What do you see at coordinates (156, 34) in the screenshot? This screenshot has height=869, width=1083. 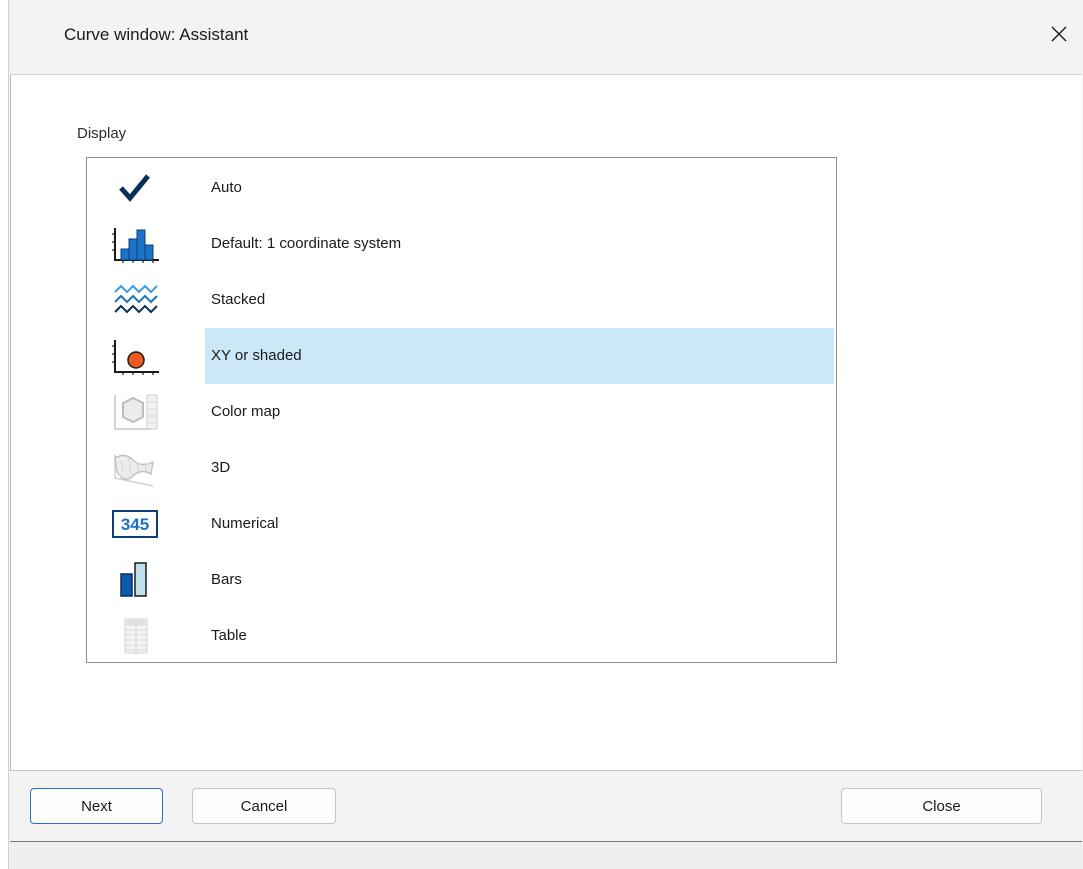 I see `window-title: Curve window: Assistant` at bounding box center [156, 34].